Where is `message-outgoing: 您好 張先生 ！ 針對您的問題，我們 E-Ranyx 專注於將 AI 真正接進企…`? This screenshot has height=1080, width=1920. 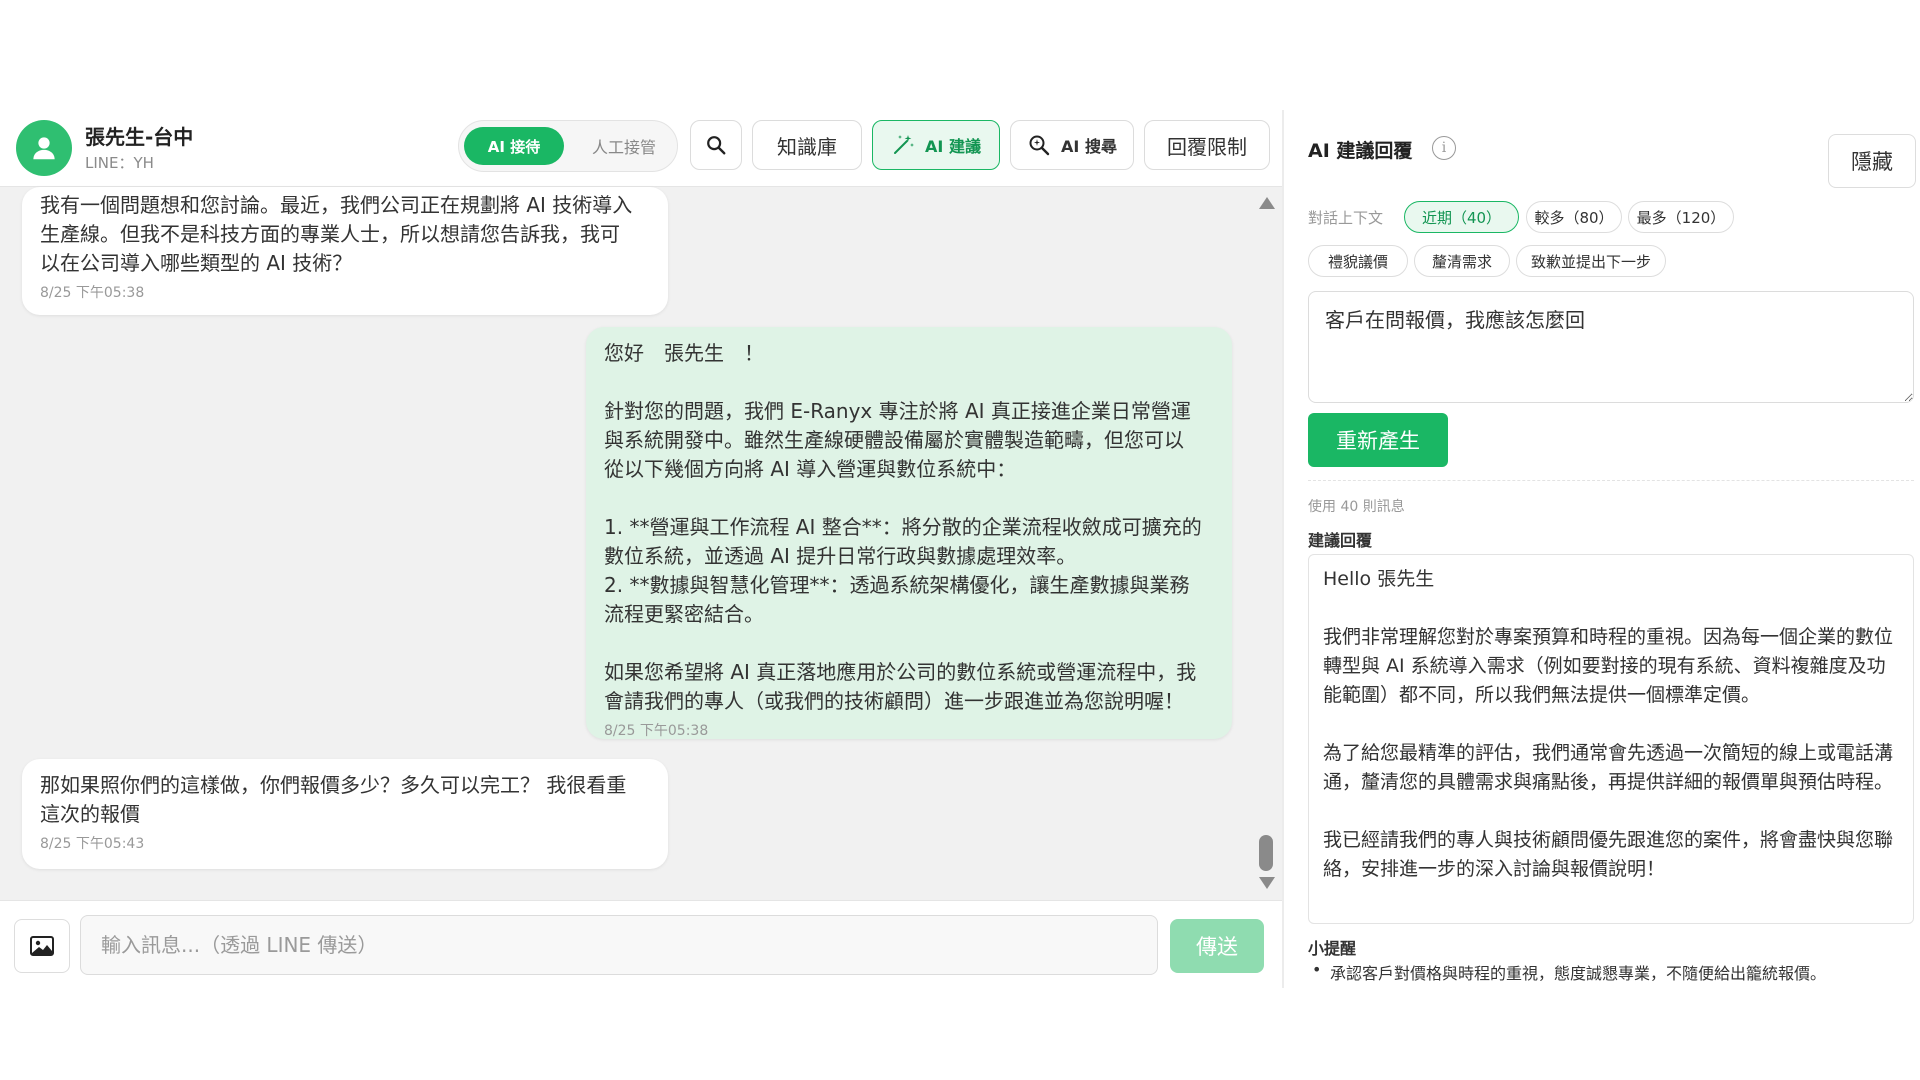
message-outgoing: 您好 張先生 ！ 針對您的問題，我們 E-Ranyx 專注於將 AI 真正接進企… is located at coordinates (909, 533).